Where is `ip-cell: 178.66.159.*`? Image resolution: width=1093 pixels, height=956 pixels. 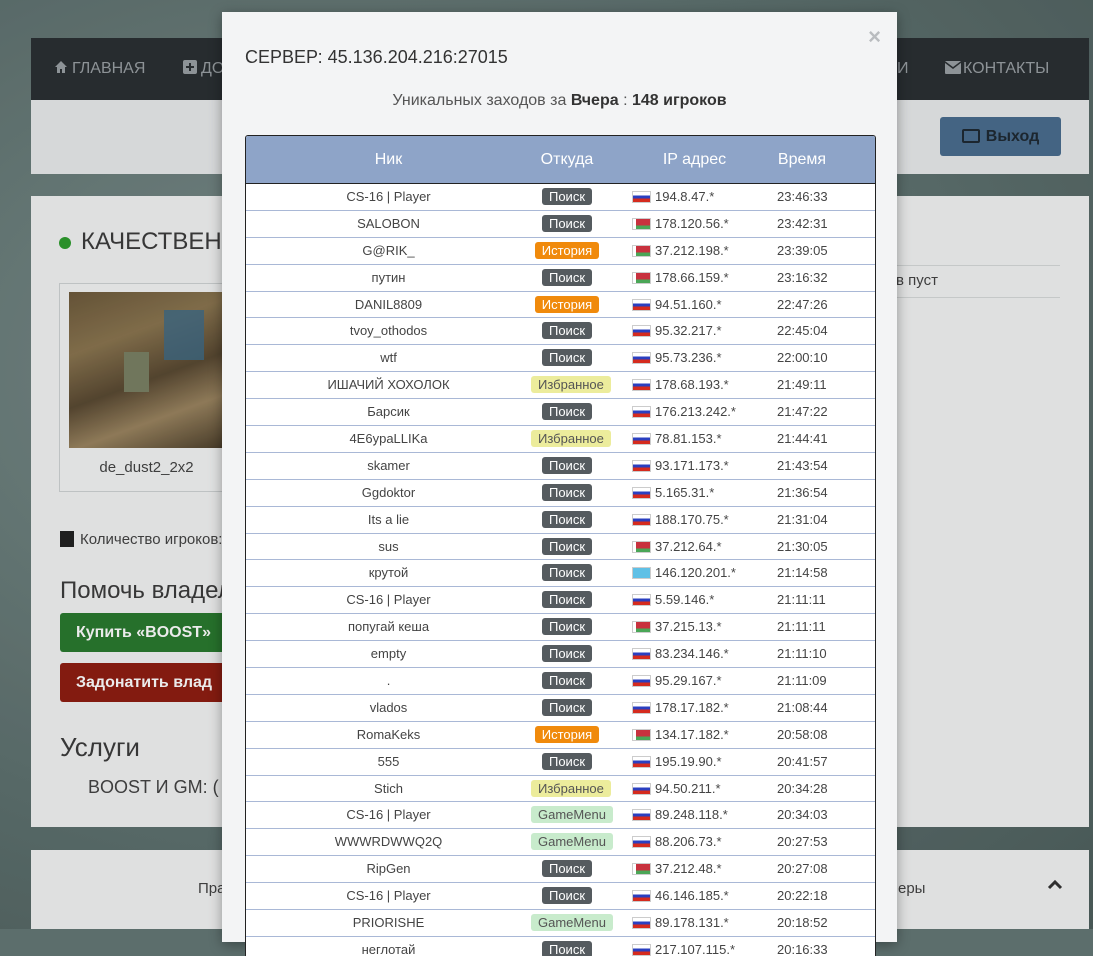
ip-cell: 178.66.159.* is located at coordinates (702, 277).